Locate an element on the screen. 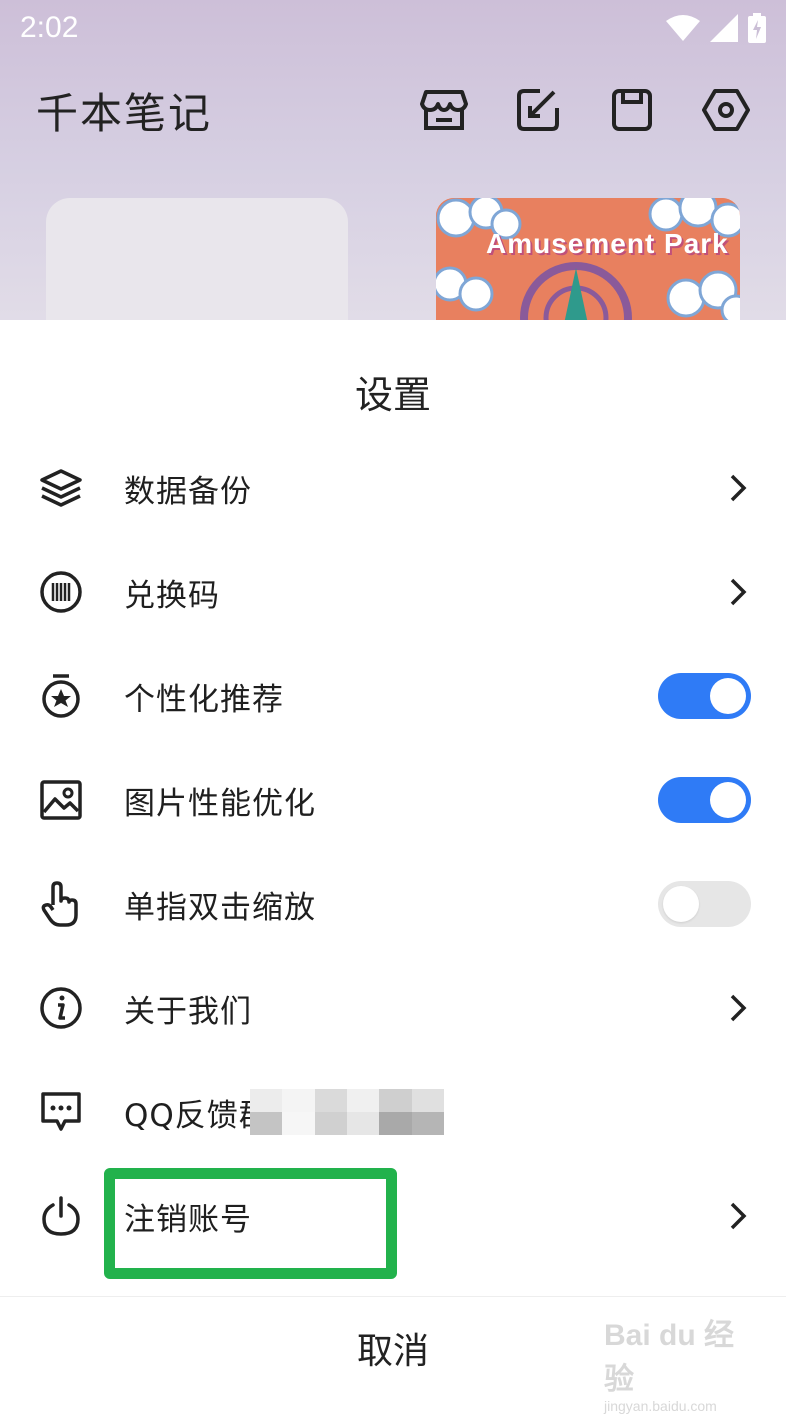 This screenshot has width=786, height=1414. app-header: 千本笔记 is located at coordinates (393, 110).